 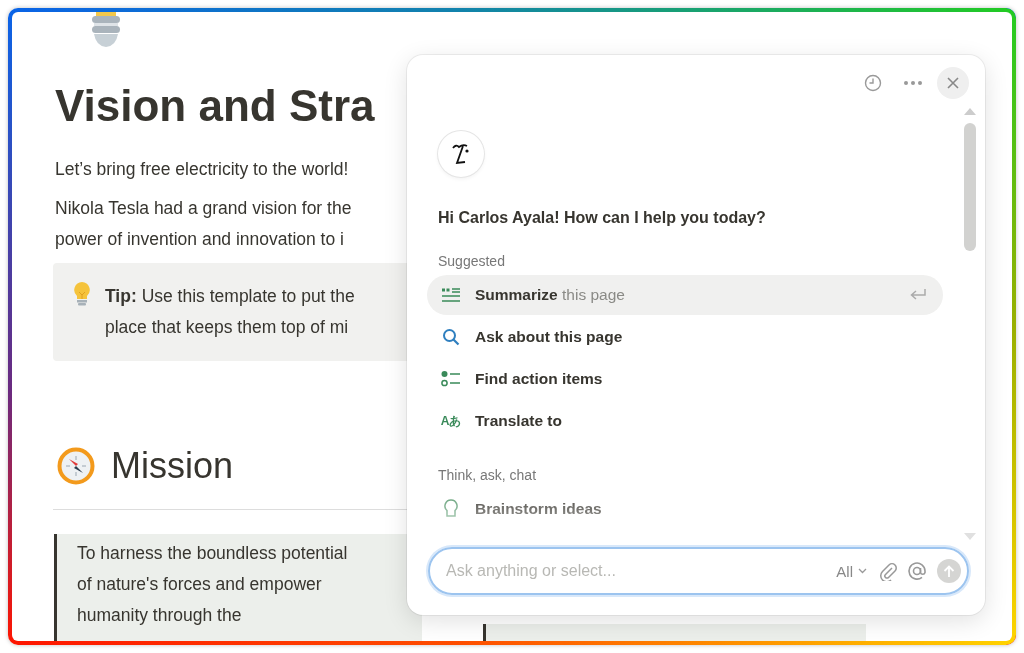 What do you see at coordinates (451, 295) in the screenshot?
I see `summary-lines-icon` at bounding box center [451, 295].